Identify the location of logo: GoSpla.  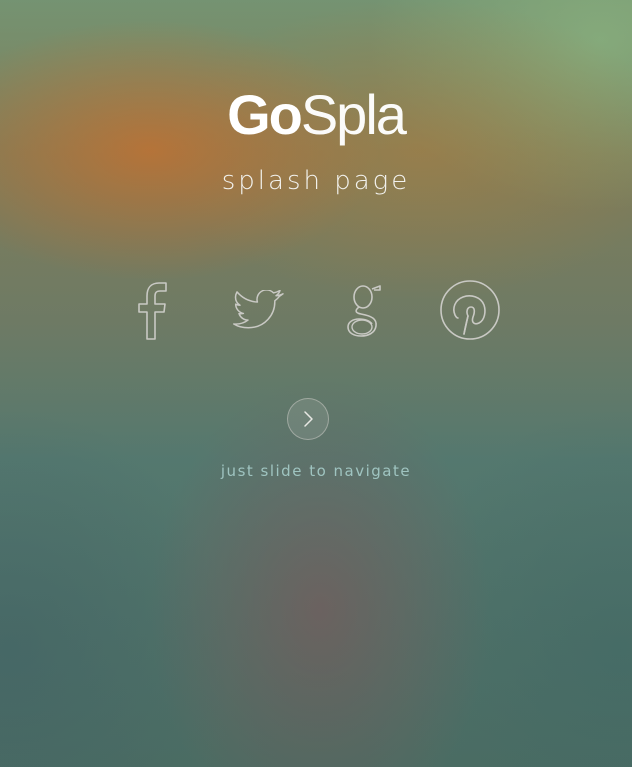
(316, 115).